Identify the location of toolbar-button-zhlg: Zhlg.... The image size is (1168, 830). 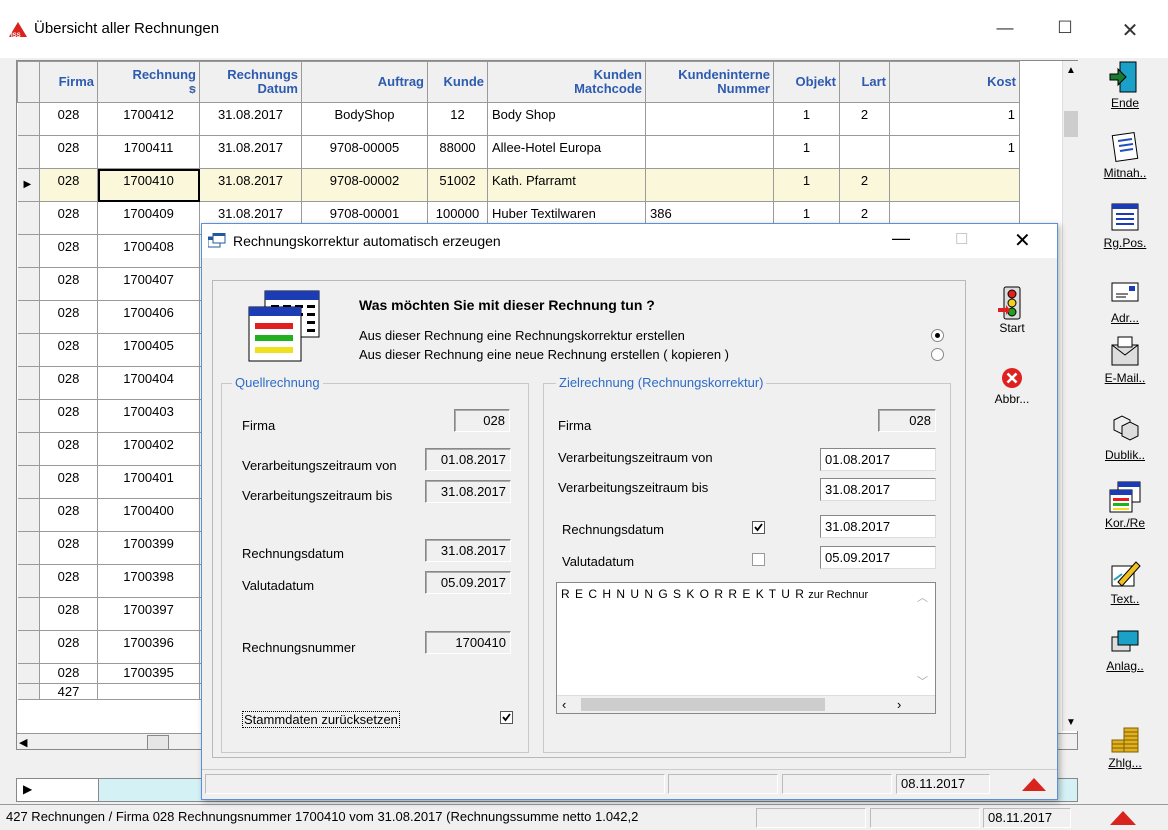
(1125, 745).